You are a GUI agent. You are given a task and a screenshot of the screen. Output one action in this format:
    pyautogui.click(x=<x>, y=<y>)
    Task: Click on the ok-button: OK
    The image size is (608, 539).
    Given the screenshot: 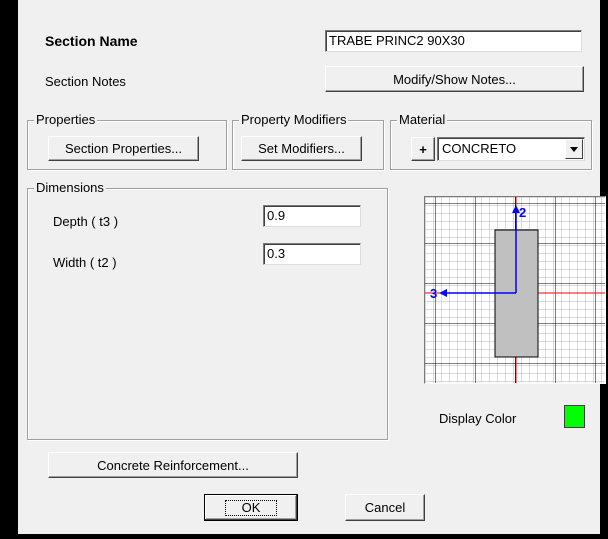 What is the action you would take?
    pyautogui.click(x=251, y=507)
    